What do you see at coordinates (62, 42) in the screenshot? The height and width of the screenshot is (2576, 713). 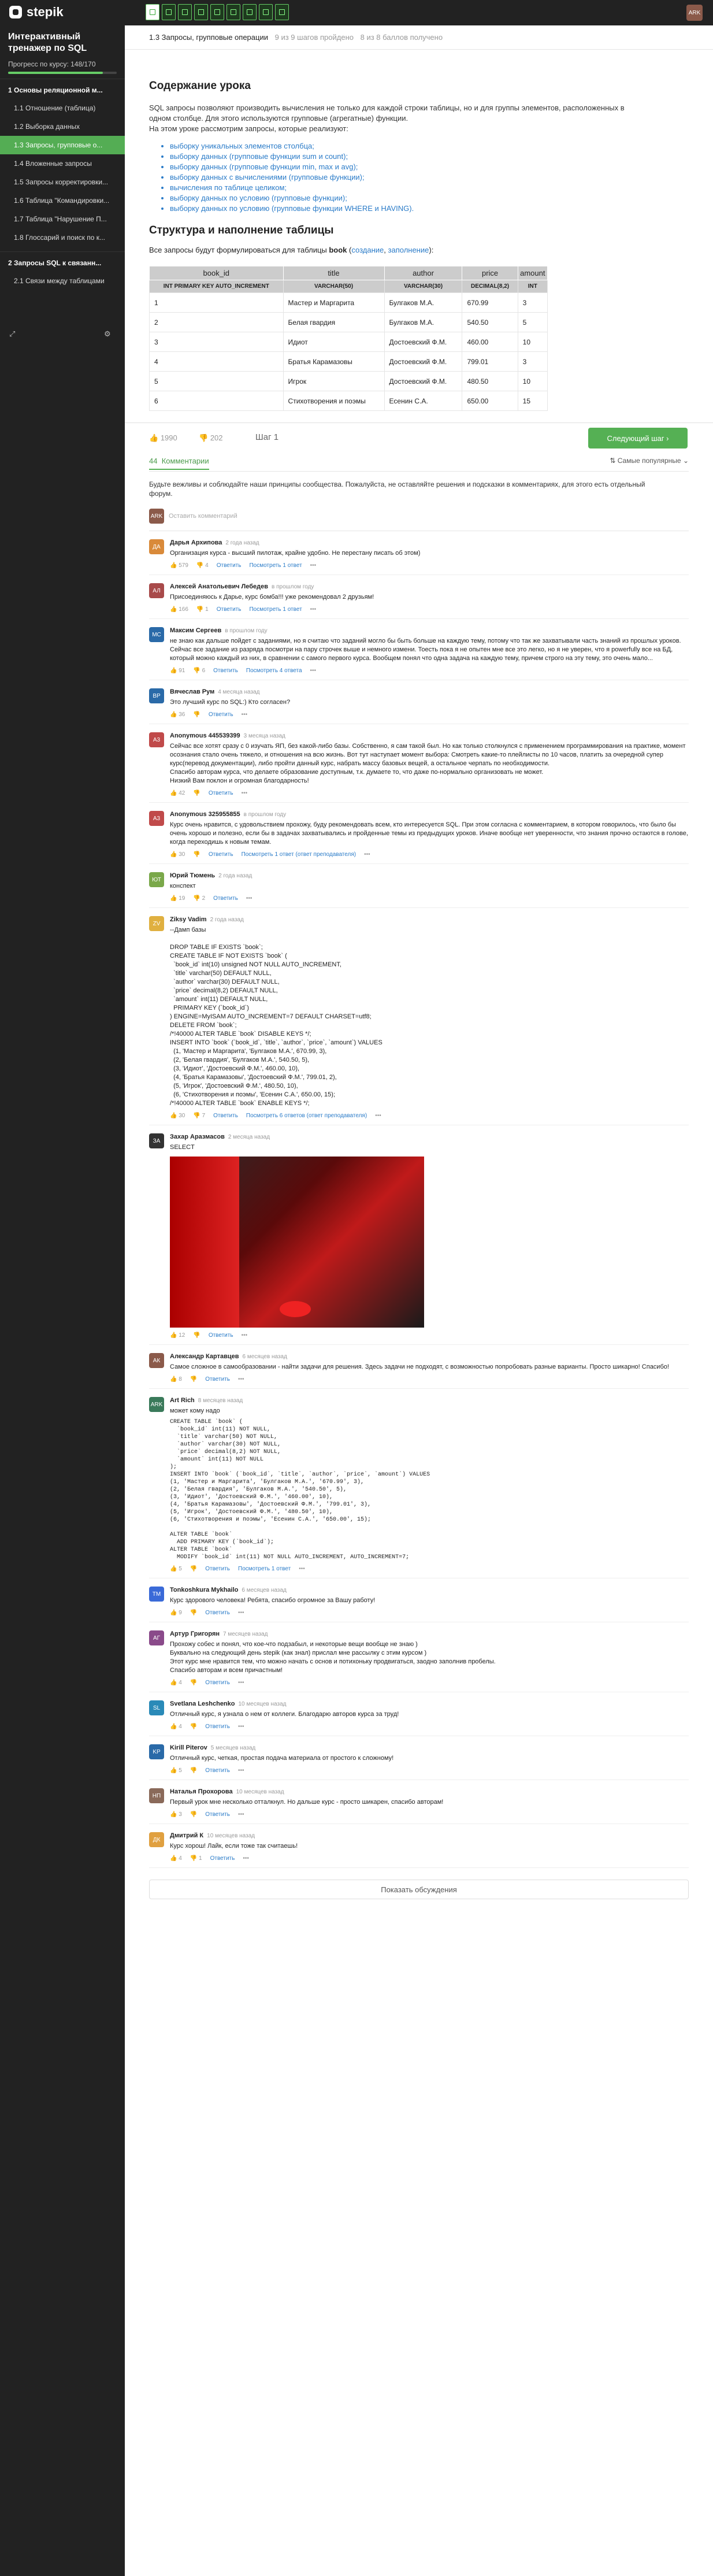 I see `course-title: Интерактивный тренажер по SQL` at bounding box center [62, 42].